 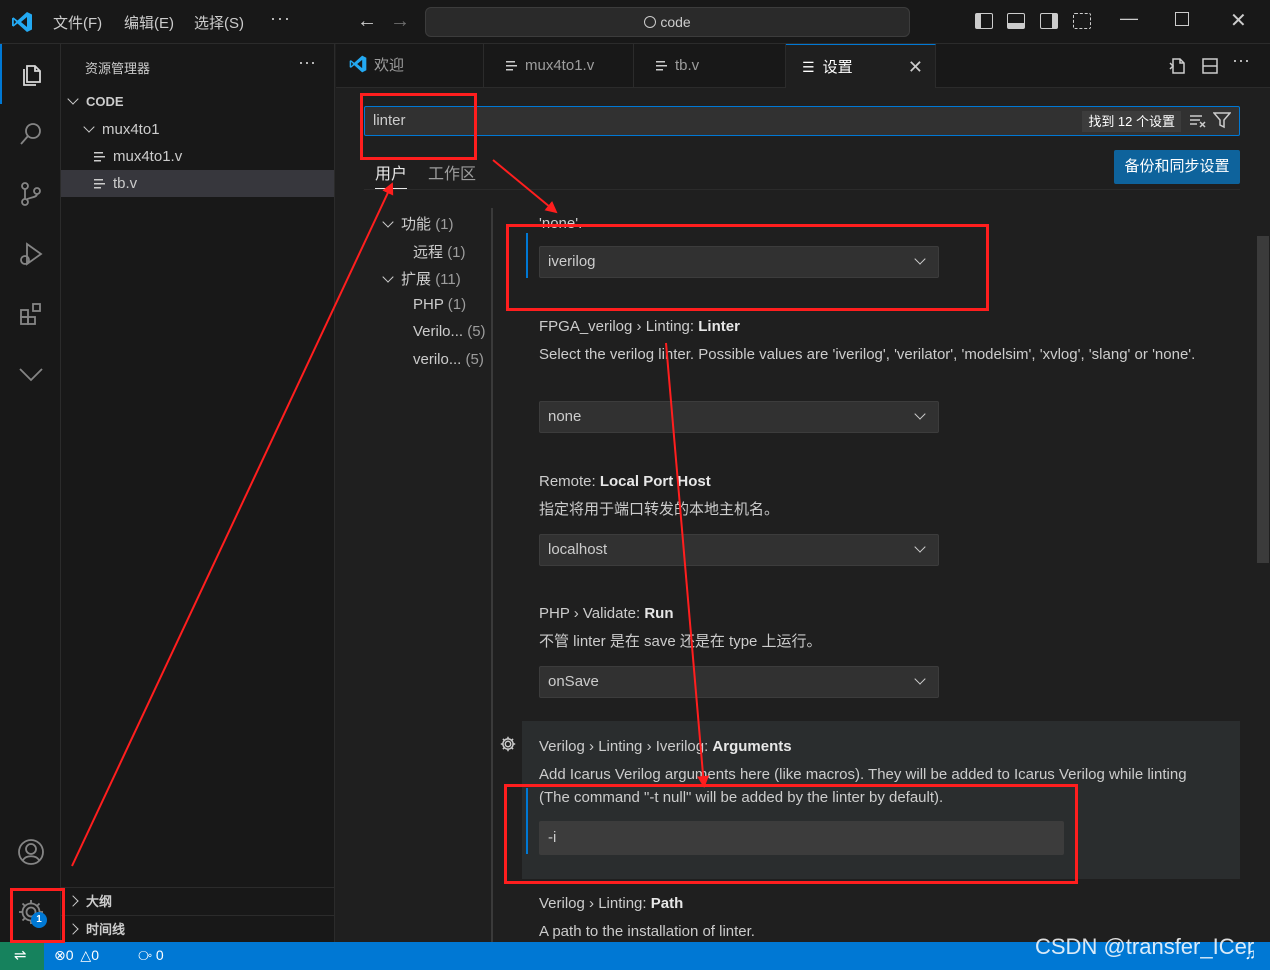 What do you see at coordinates (219, 22) in the screenshot?
I see `menu-selection: 选择(S)` at bounding box center [219, 22].